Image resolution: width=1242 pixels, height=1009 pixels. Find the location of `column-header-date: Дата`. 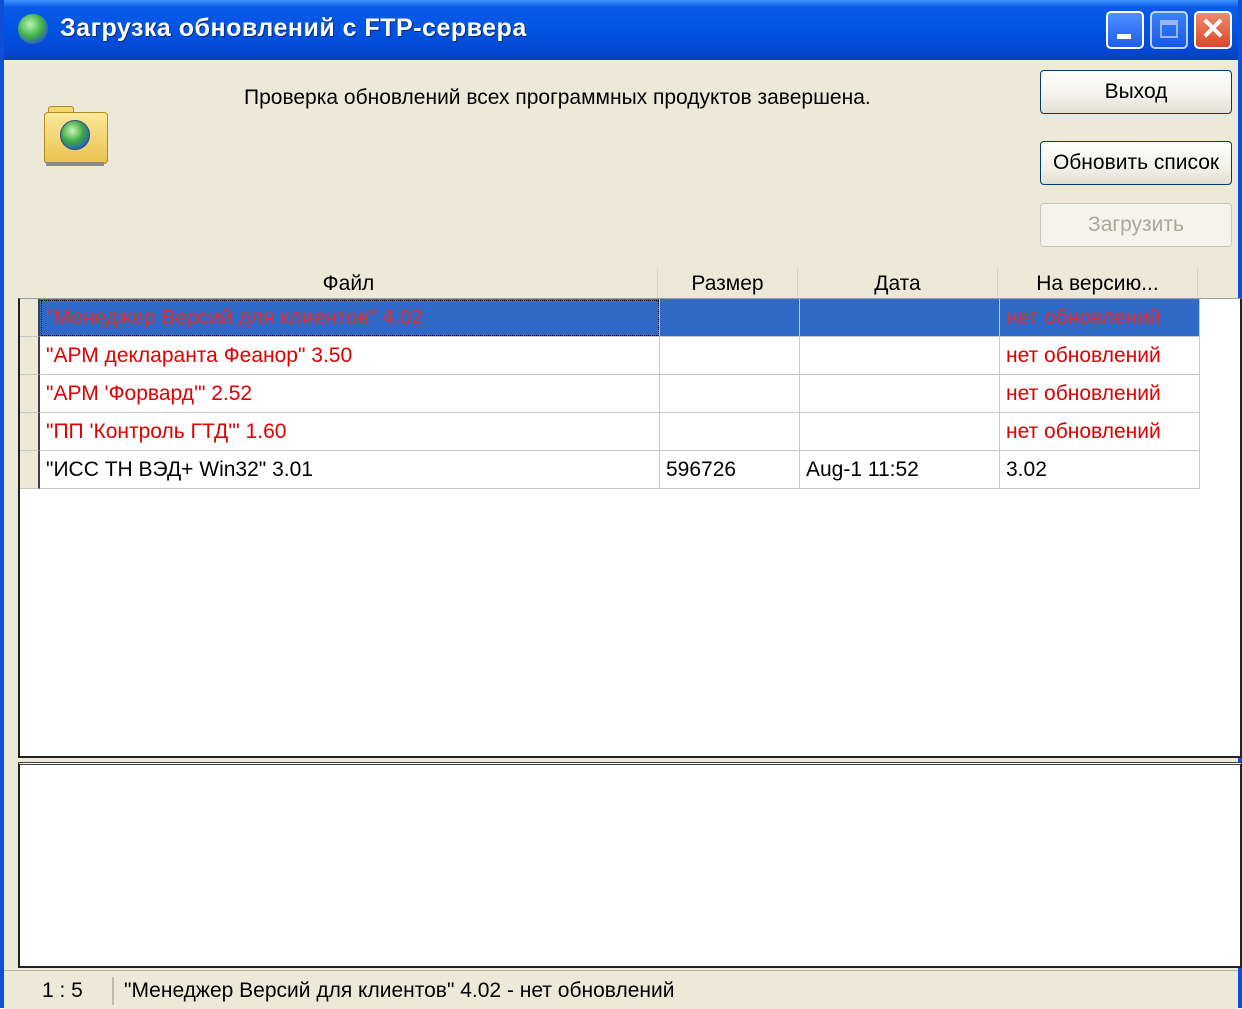

column-header-date: Дата is located at coordinates (898, 283).